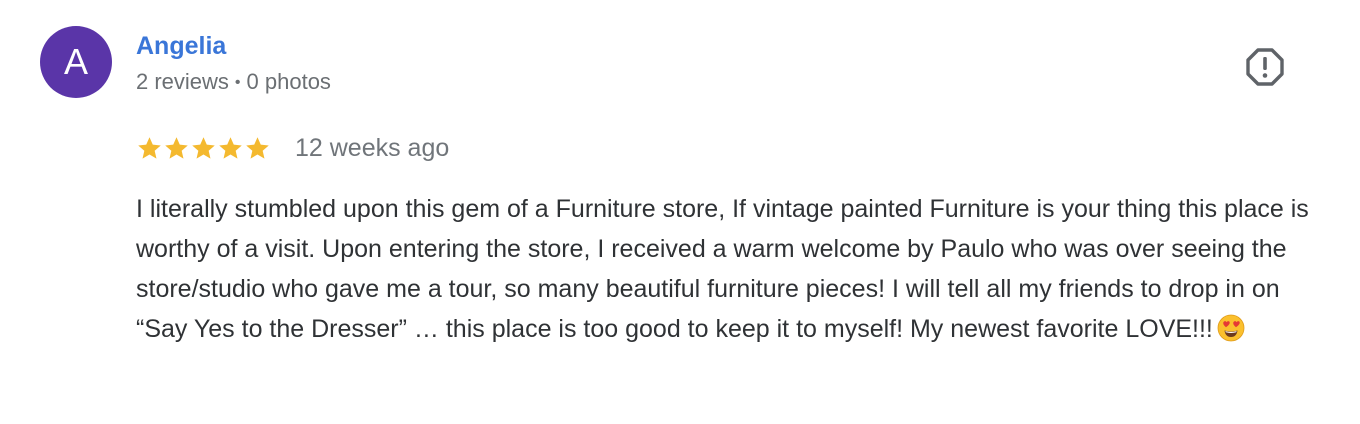 This screenshot has height=424, width=1360. Describe the element at coordinates (292, 148) in the screenshot. I see `rating-row: 12 weeks ago` at that location.